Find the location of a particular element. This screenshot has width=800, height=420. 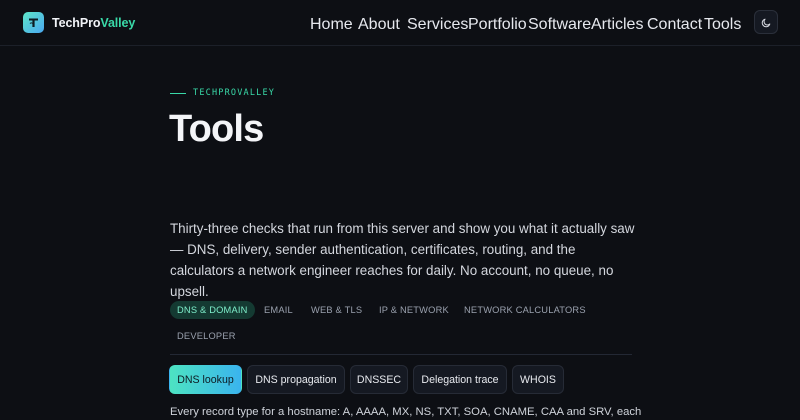

tool-dns-propagation-button: DNS propagation is located at coordinates (296, 379).